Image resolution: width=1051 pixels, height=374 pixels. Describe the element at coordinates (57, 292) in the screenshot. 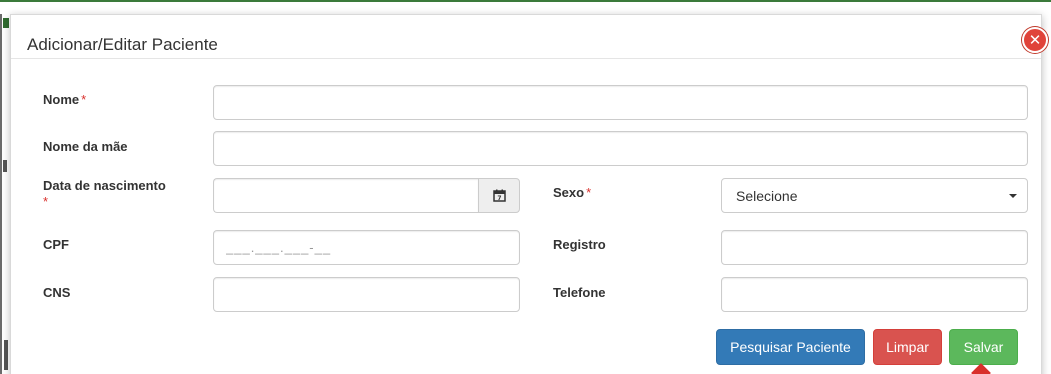

I see `cns-label: CNS` at that location.